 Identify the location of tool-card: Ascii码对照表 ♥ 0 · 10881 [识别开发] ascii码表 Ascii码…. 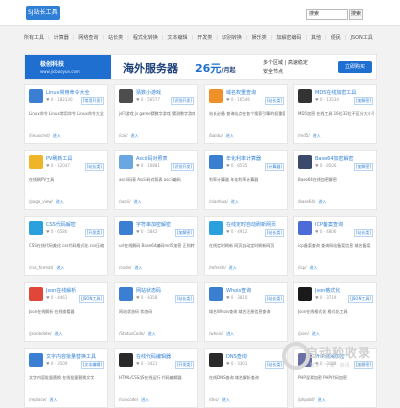
(156, 180).